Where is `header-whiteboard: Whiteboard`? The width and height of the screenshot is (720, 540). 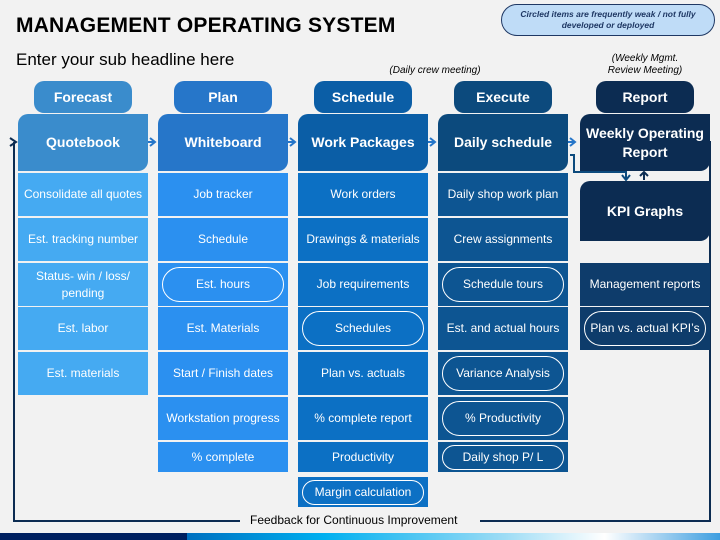
header-whiteboard: Whiteboard is located at coordinates (223, 142).